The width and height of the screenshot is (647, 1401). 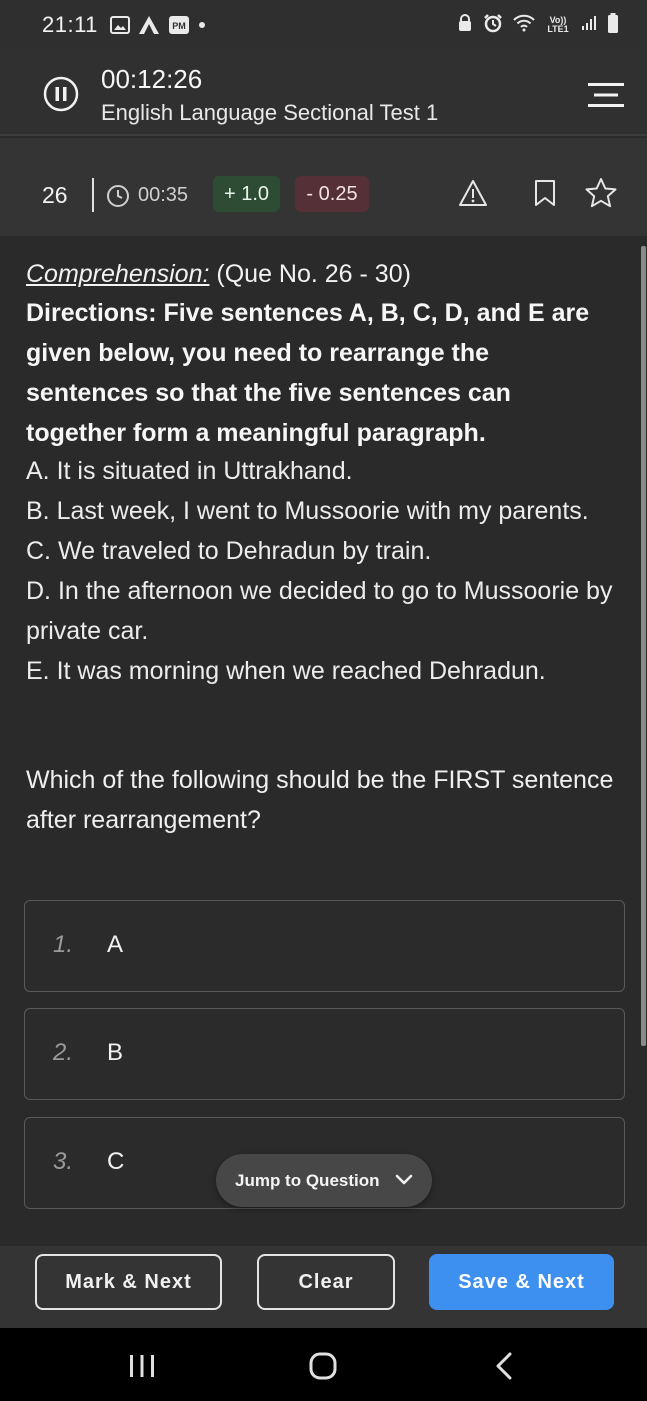 I want to click on jump-to-question-label: Jump to Question, so click(x=307, y=1180).